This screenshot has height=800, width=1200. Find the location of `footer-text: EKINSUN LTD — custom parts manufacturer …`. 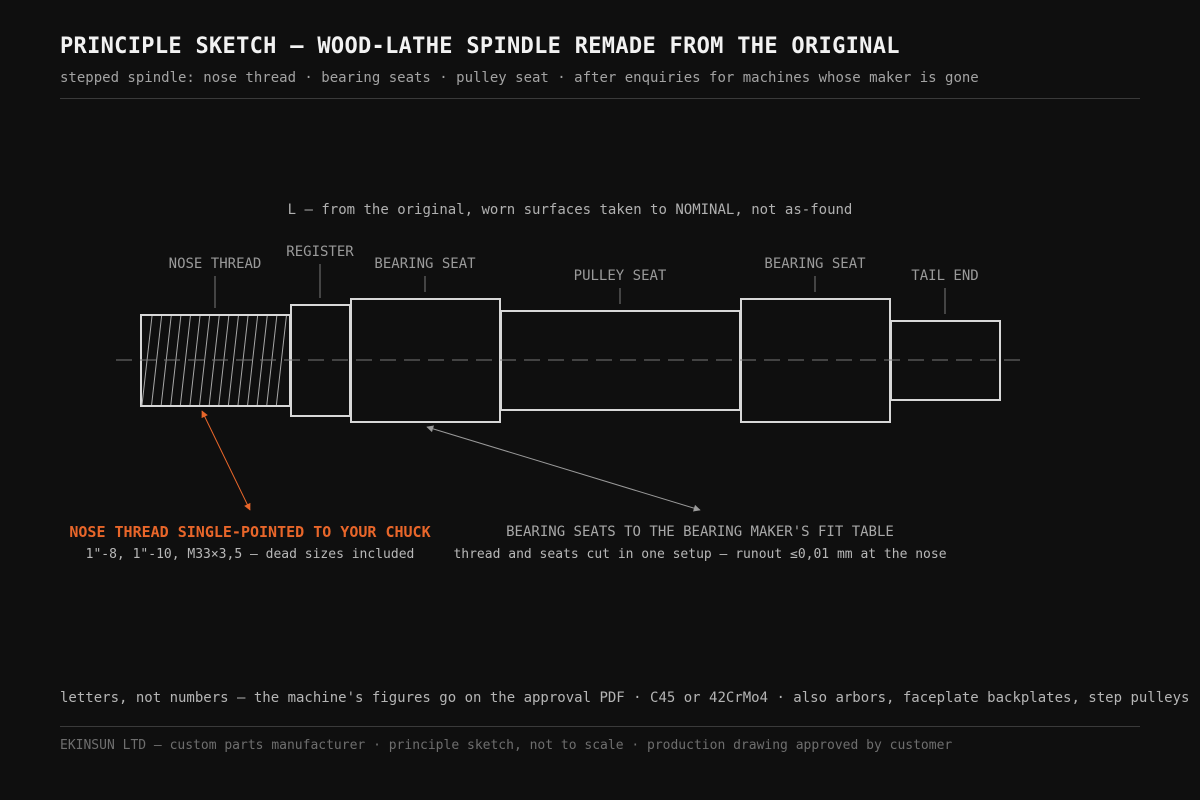

footer-text: EKINSUN LTD — custom parts manufacturer … is located at coordinates (506, 745).